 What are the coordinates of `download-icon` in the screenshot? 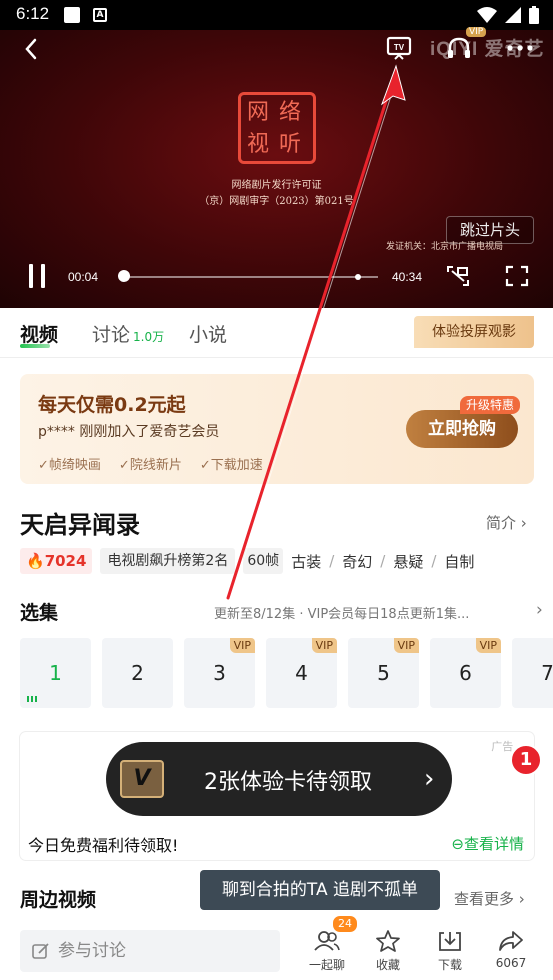 It's located at (450, 941).